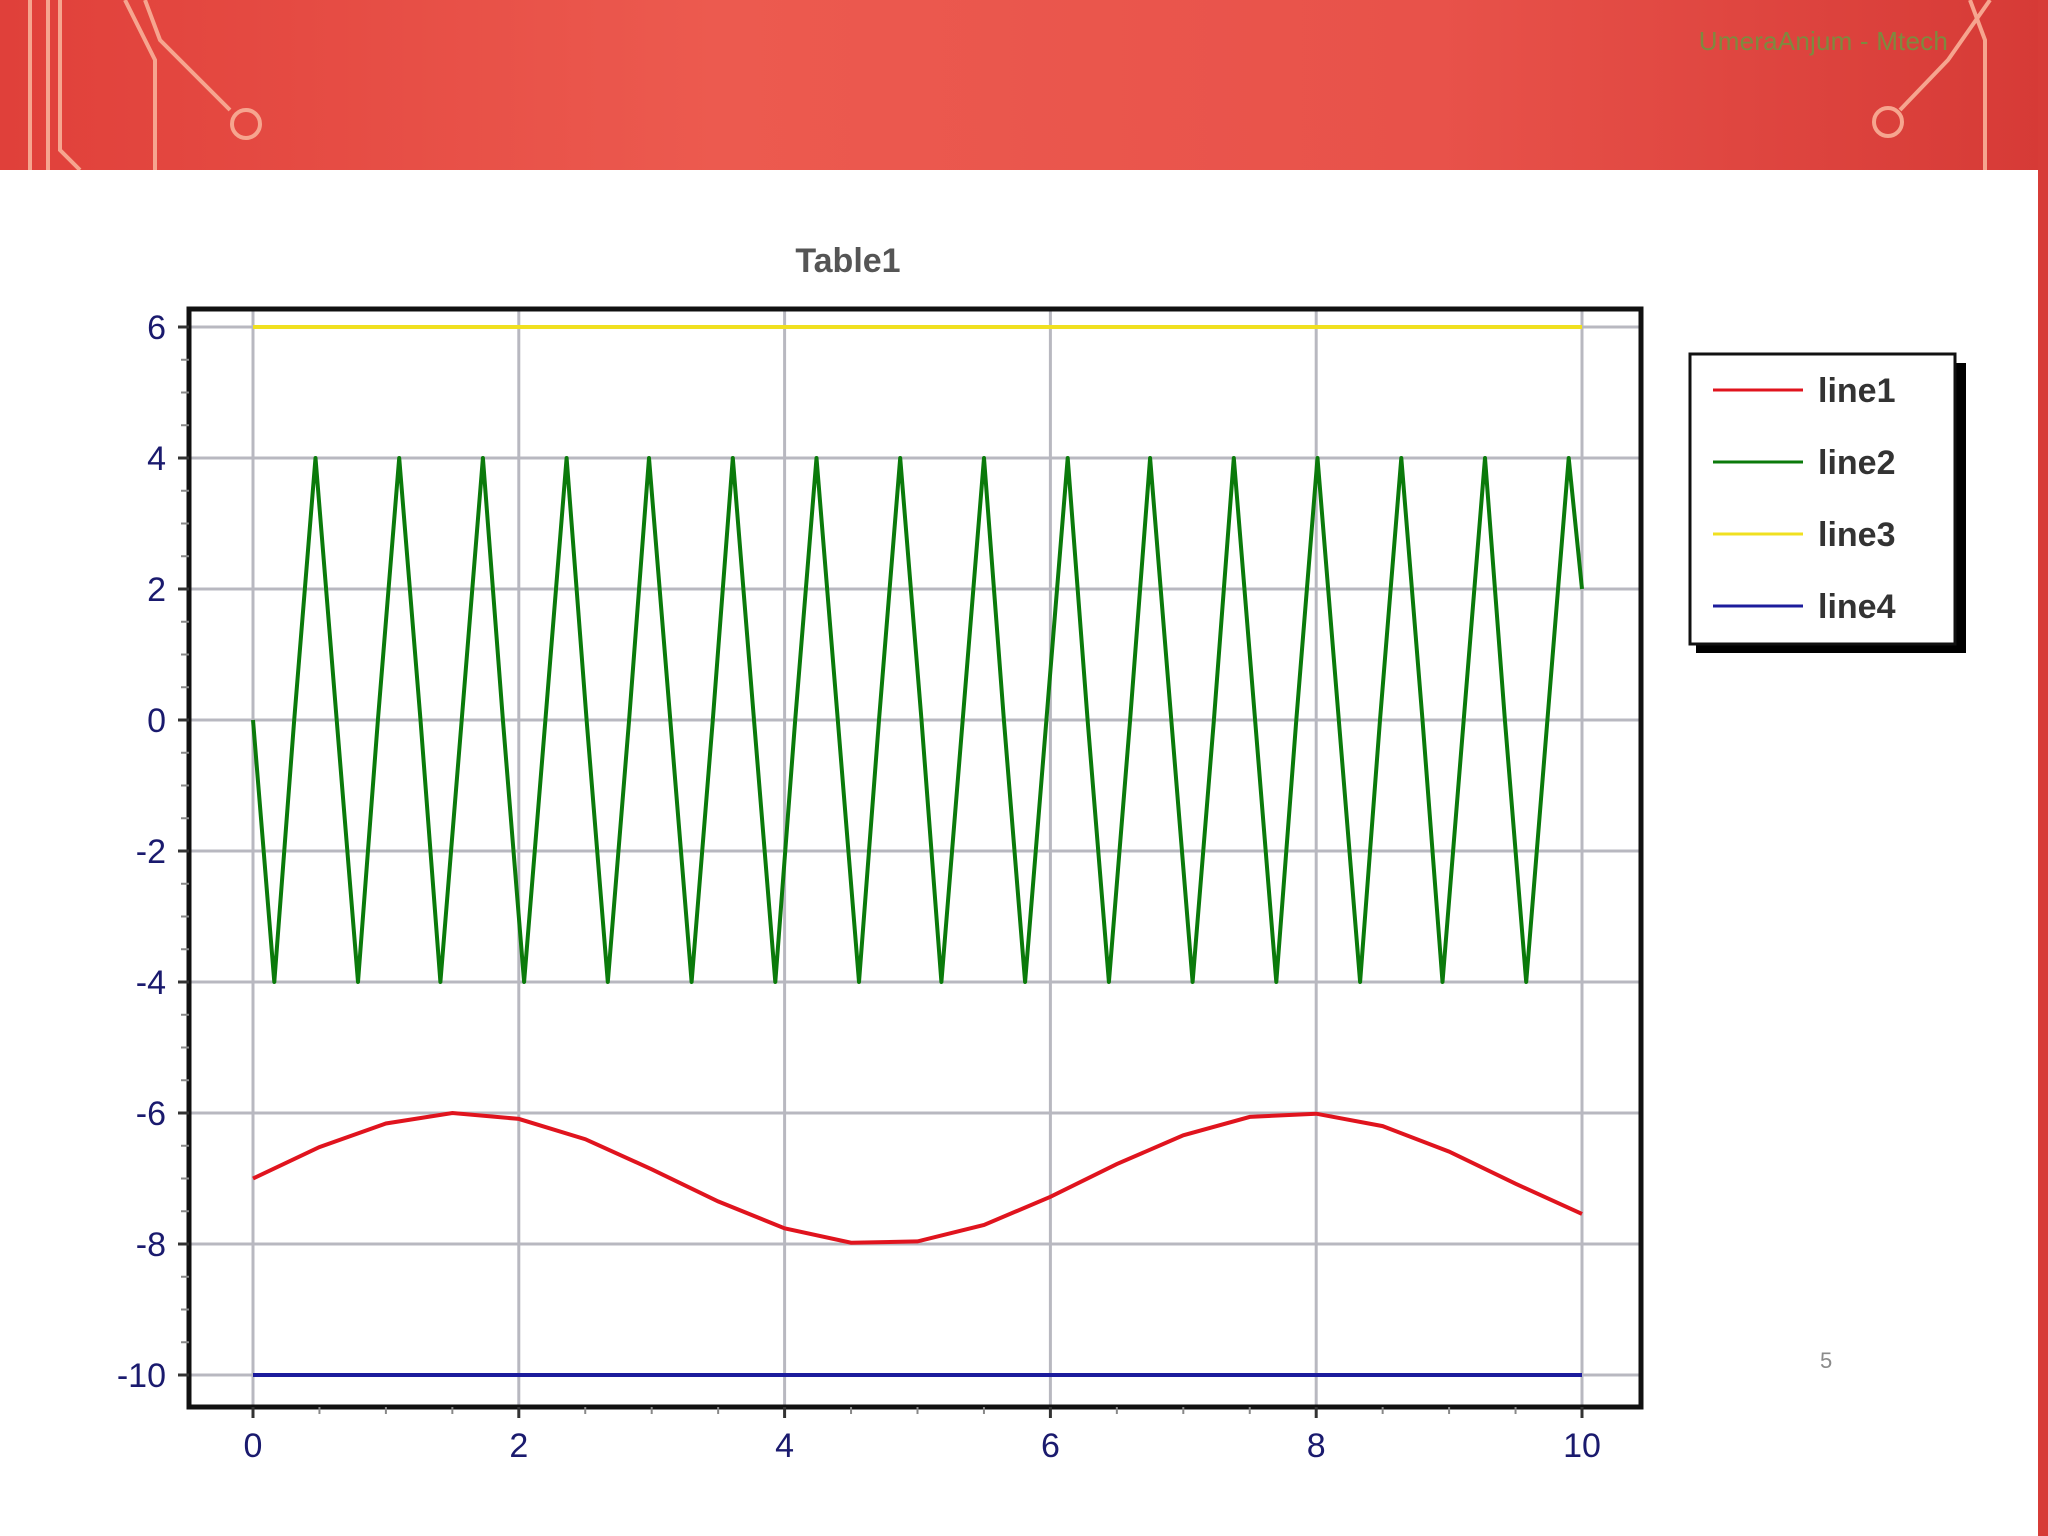  What do you see at coordinates (156, 590) in the screenshot?
I see `y-tick-label: 2` at bounding box center [156, 590].